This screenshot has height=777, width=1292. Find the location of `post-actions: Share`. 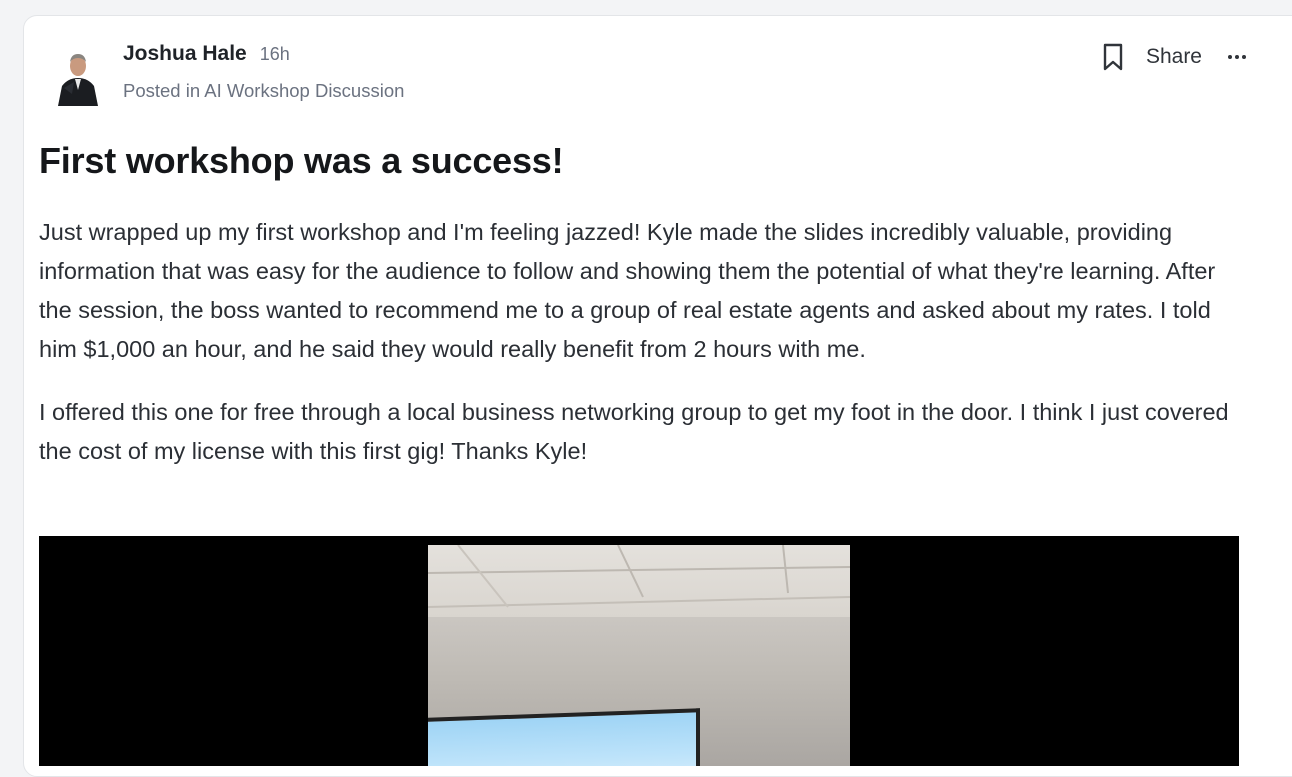

post-actions: Share is located at coordinates (1175, 57).